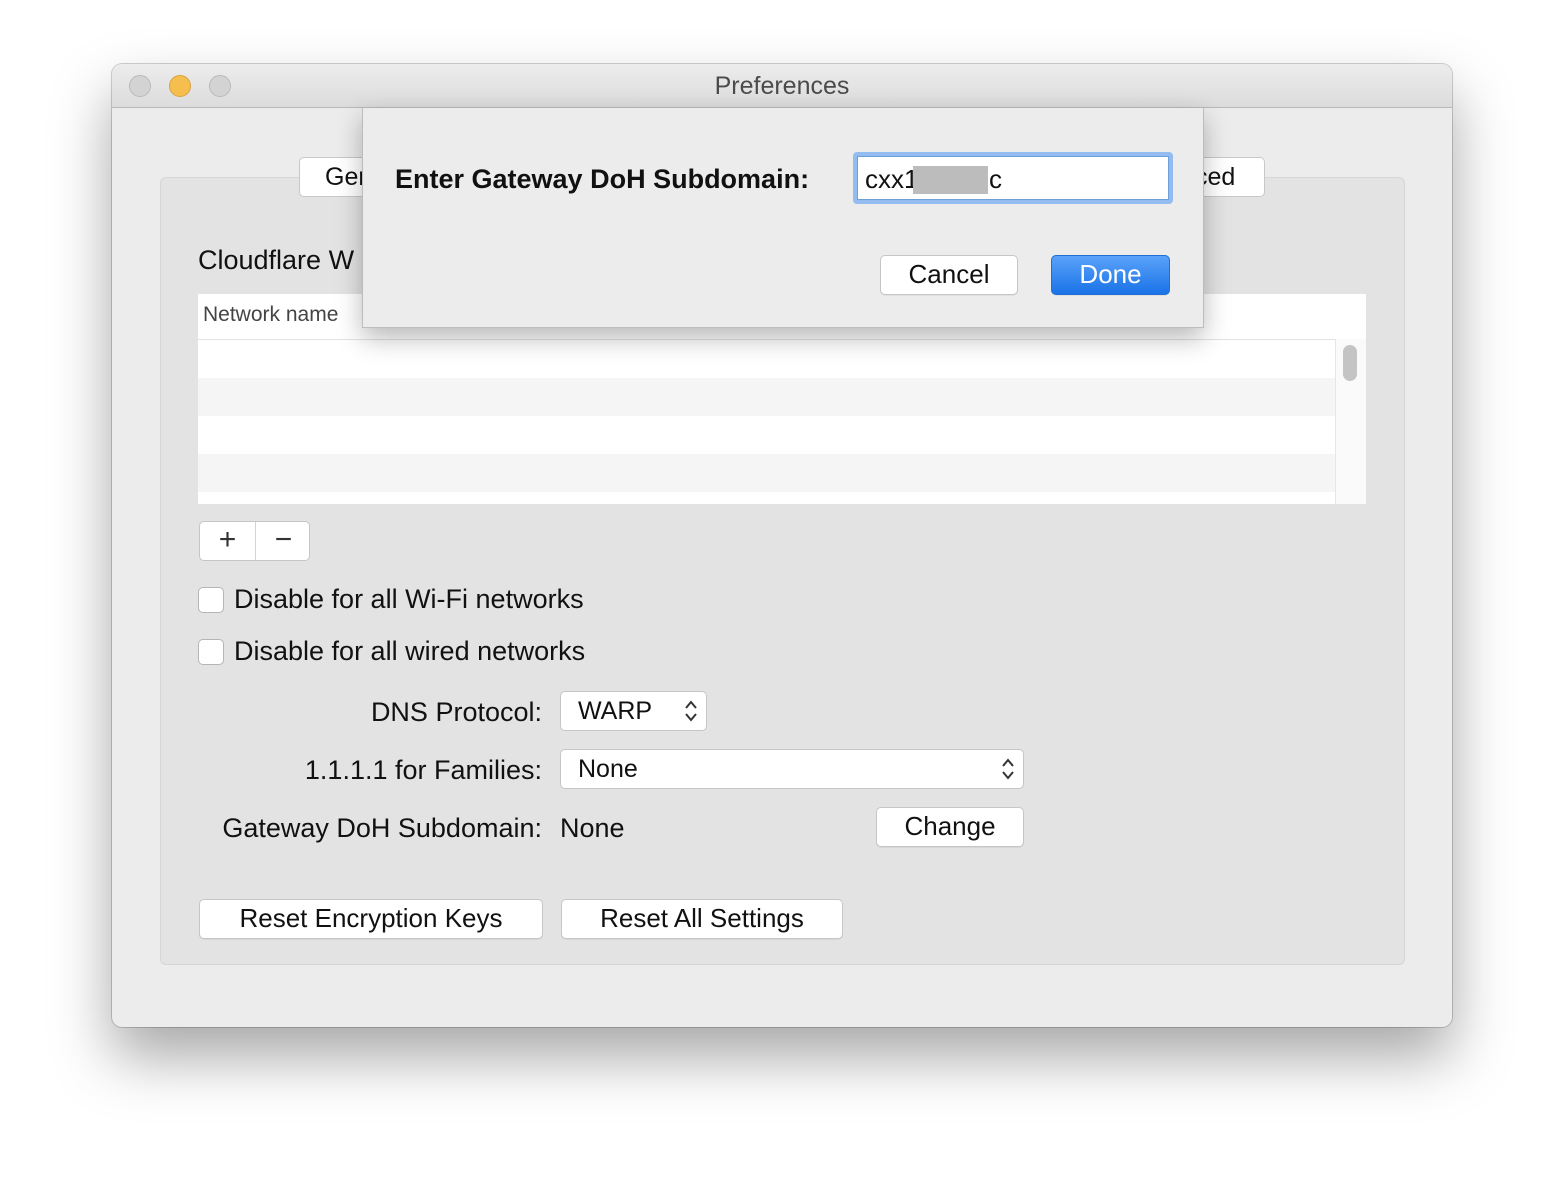 This screenshot has height=1188, width=1564. Describe the element at coordinates (1350, 363) in the screenshot. I see `scrollbar-thumb` at that location.